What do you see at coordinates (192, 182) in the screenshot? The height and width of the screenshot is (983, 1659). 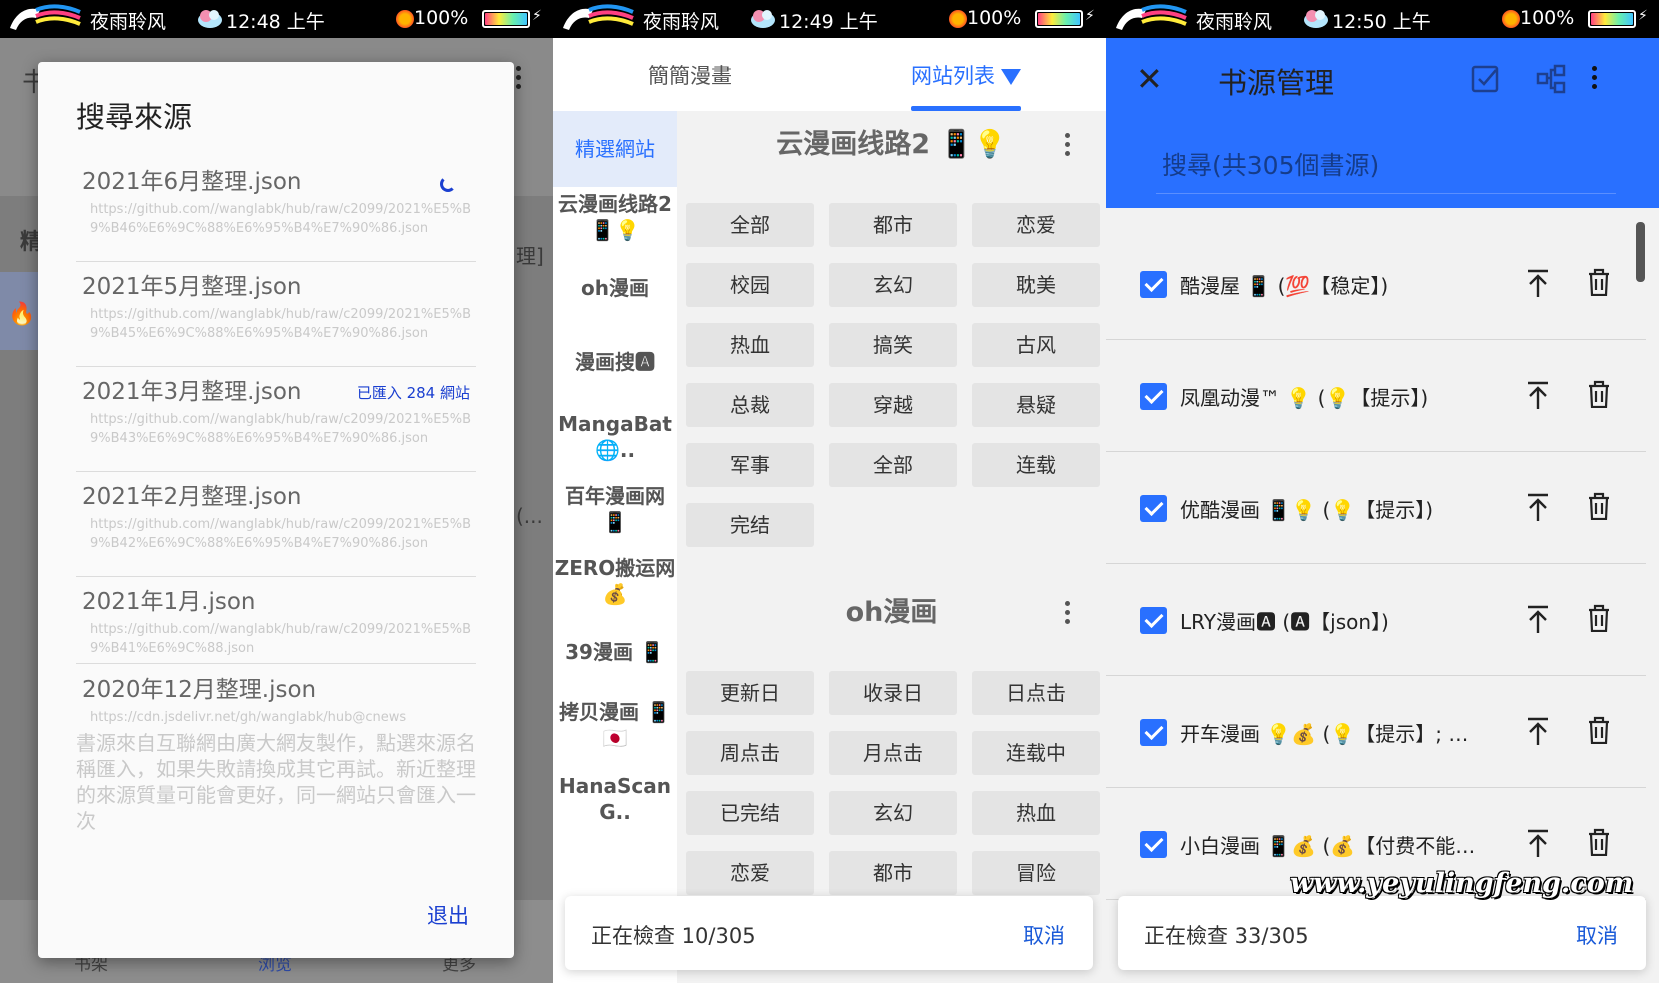 I see `source-name: 2021年6月整理.json` at bounding box center [192, 182].